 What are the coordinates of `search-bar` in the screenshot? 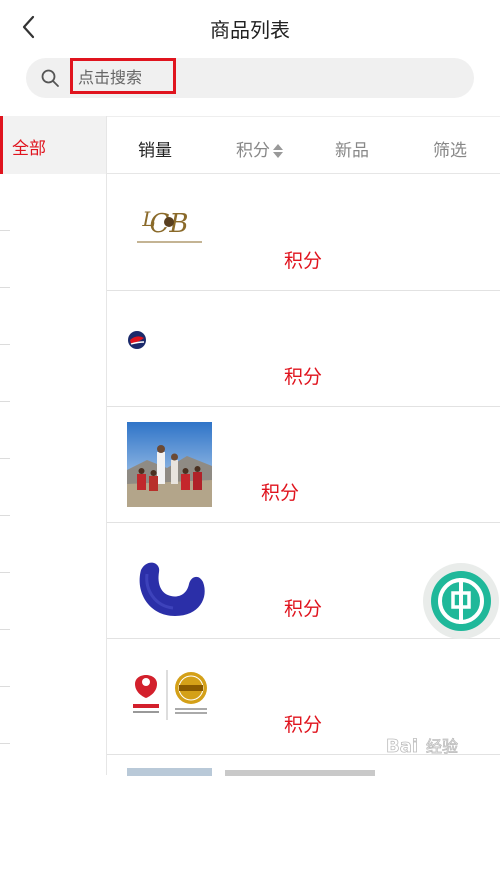 It's located at (250, 78).